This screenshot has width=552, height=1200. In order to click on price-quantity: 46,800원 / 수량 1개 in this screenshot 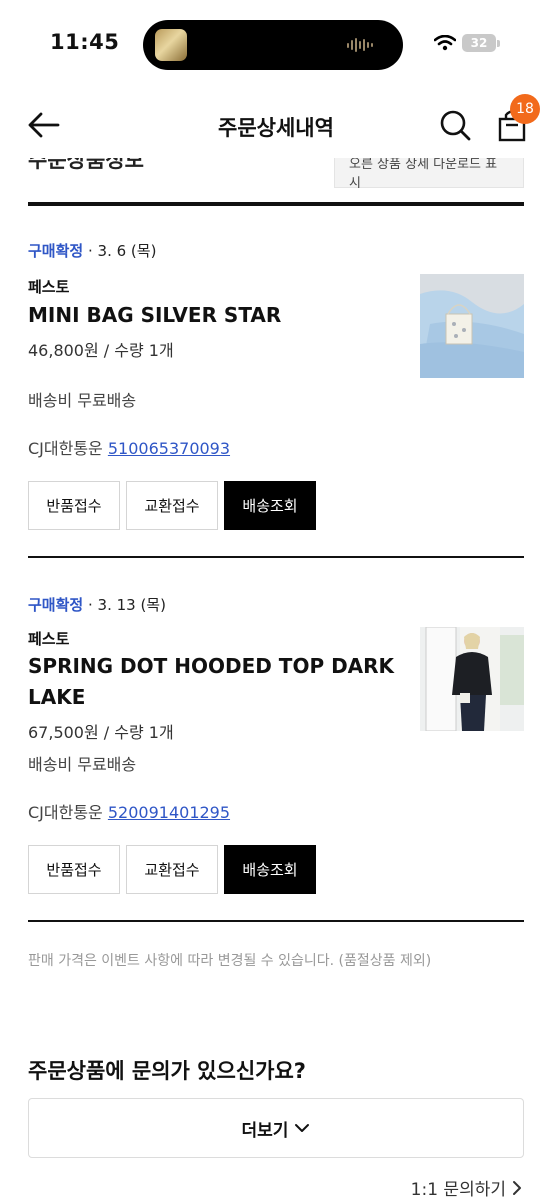, I will do `click(101, 350)`.